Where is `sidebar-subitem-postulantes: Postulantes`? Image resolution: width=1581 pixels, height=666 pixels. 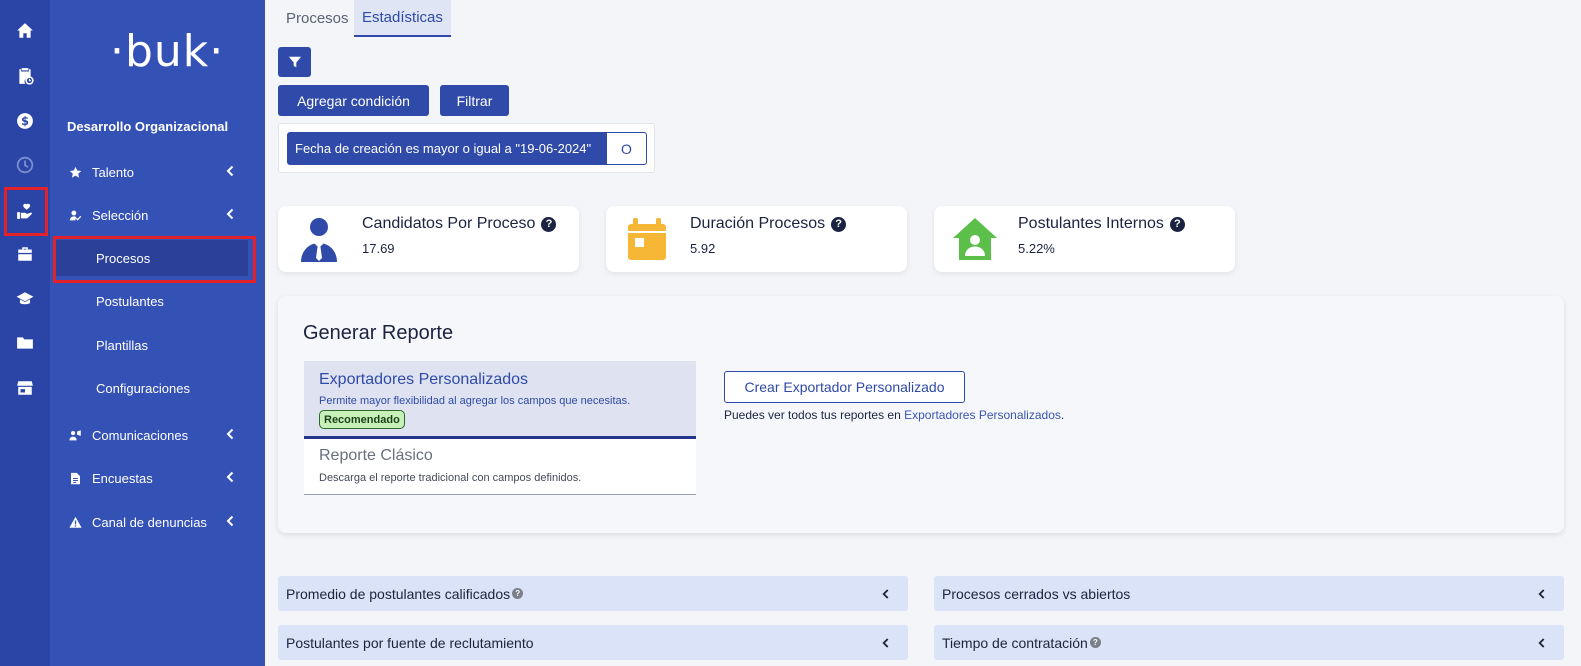
sidebar-subitem-postulantes: Postulantes is located at coordinates (157, 301).